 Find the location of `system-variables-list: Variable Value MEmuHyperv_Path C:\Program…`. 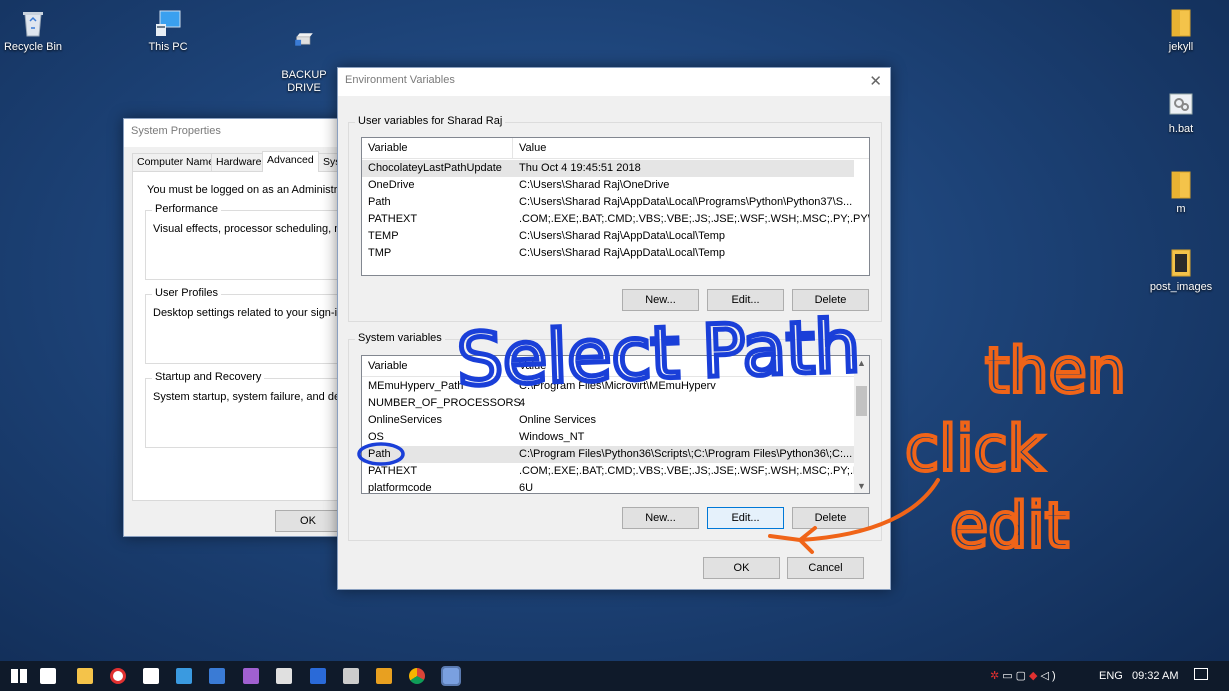

system-variables-list: Variable Value MEmuHyperv_Path C:\Program… is located at coordinates (615, 424).